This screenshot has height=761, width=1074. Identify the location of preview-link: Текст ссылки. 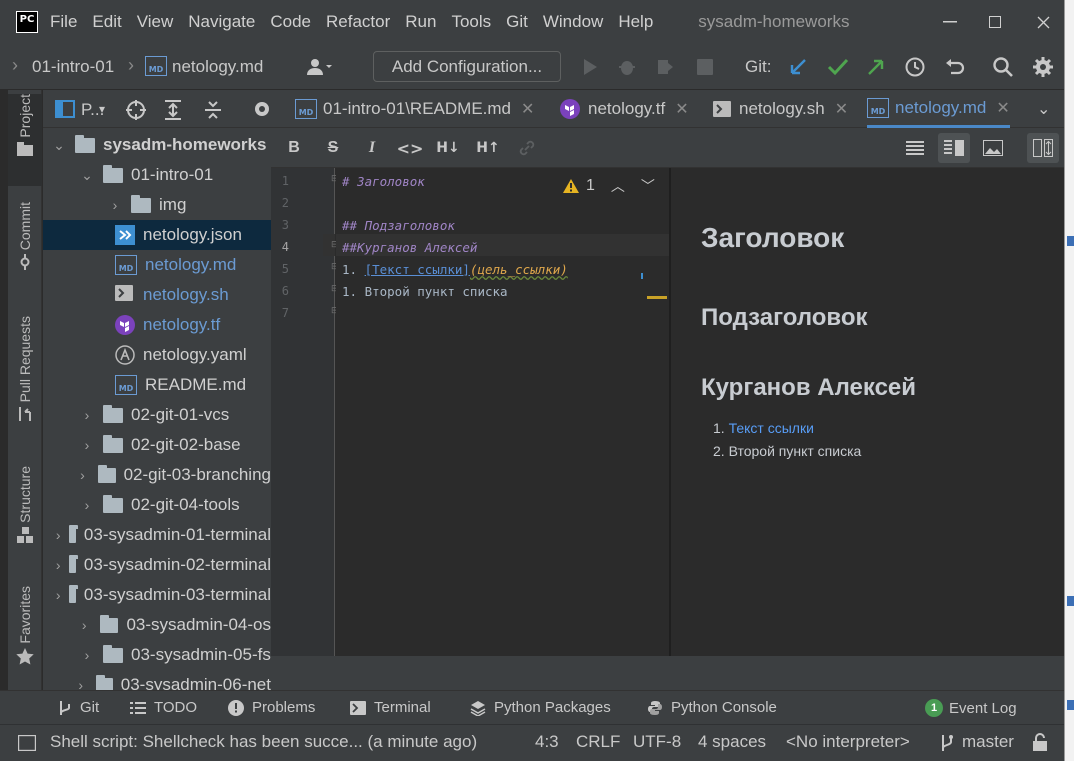
(771, 428).